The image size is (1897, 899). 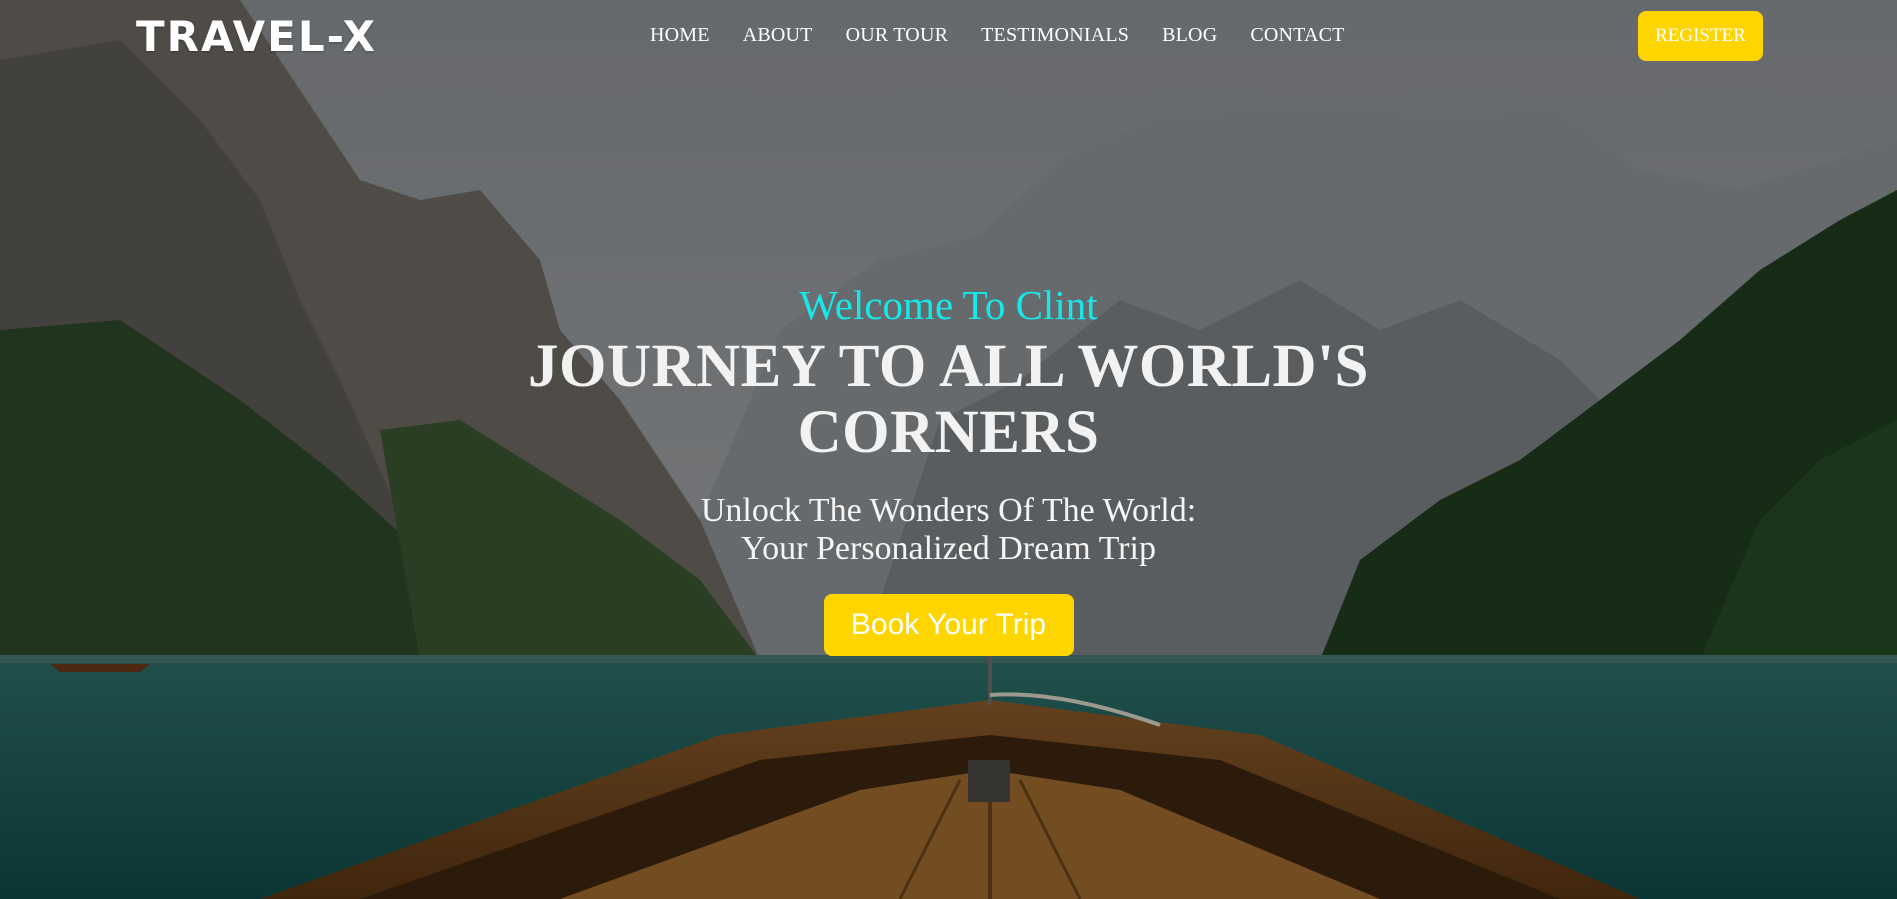 I want to click on subtitle-line-1: Unlock The Wonders Of The World:, so click(x=948, y=510).